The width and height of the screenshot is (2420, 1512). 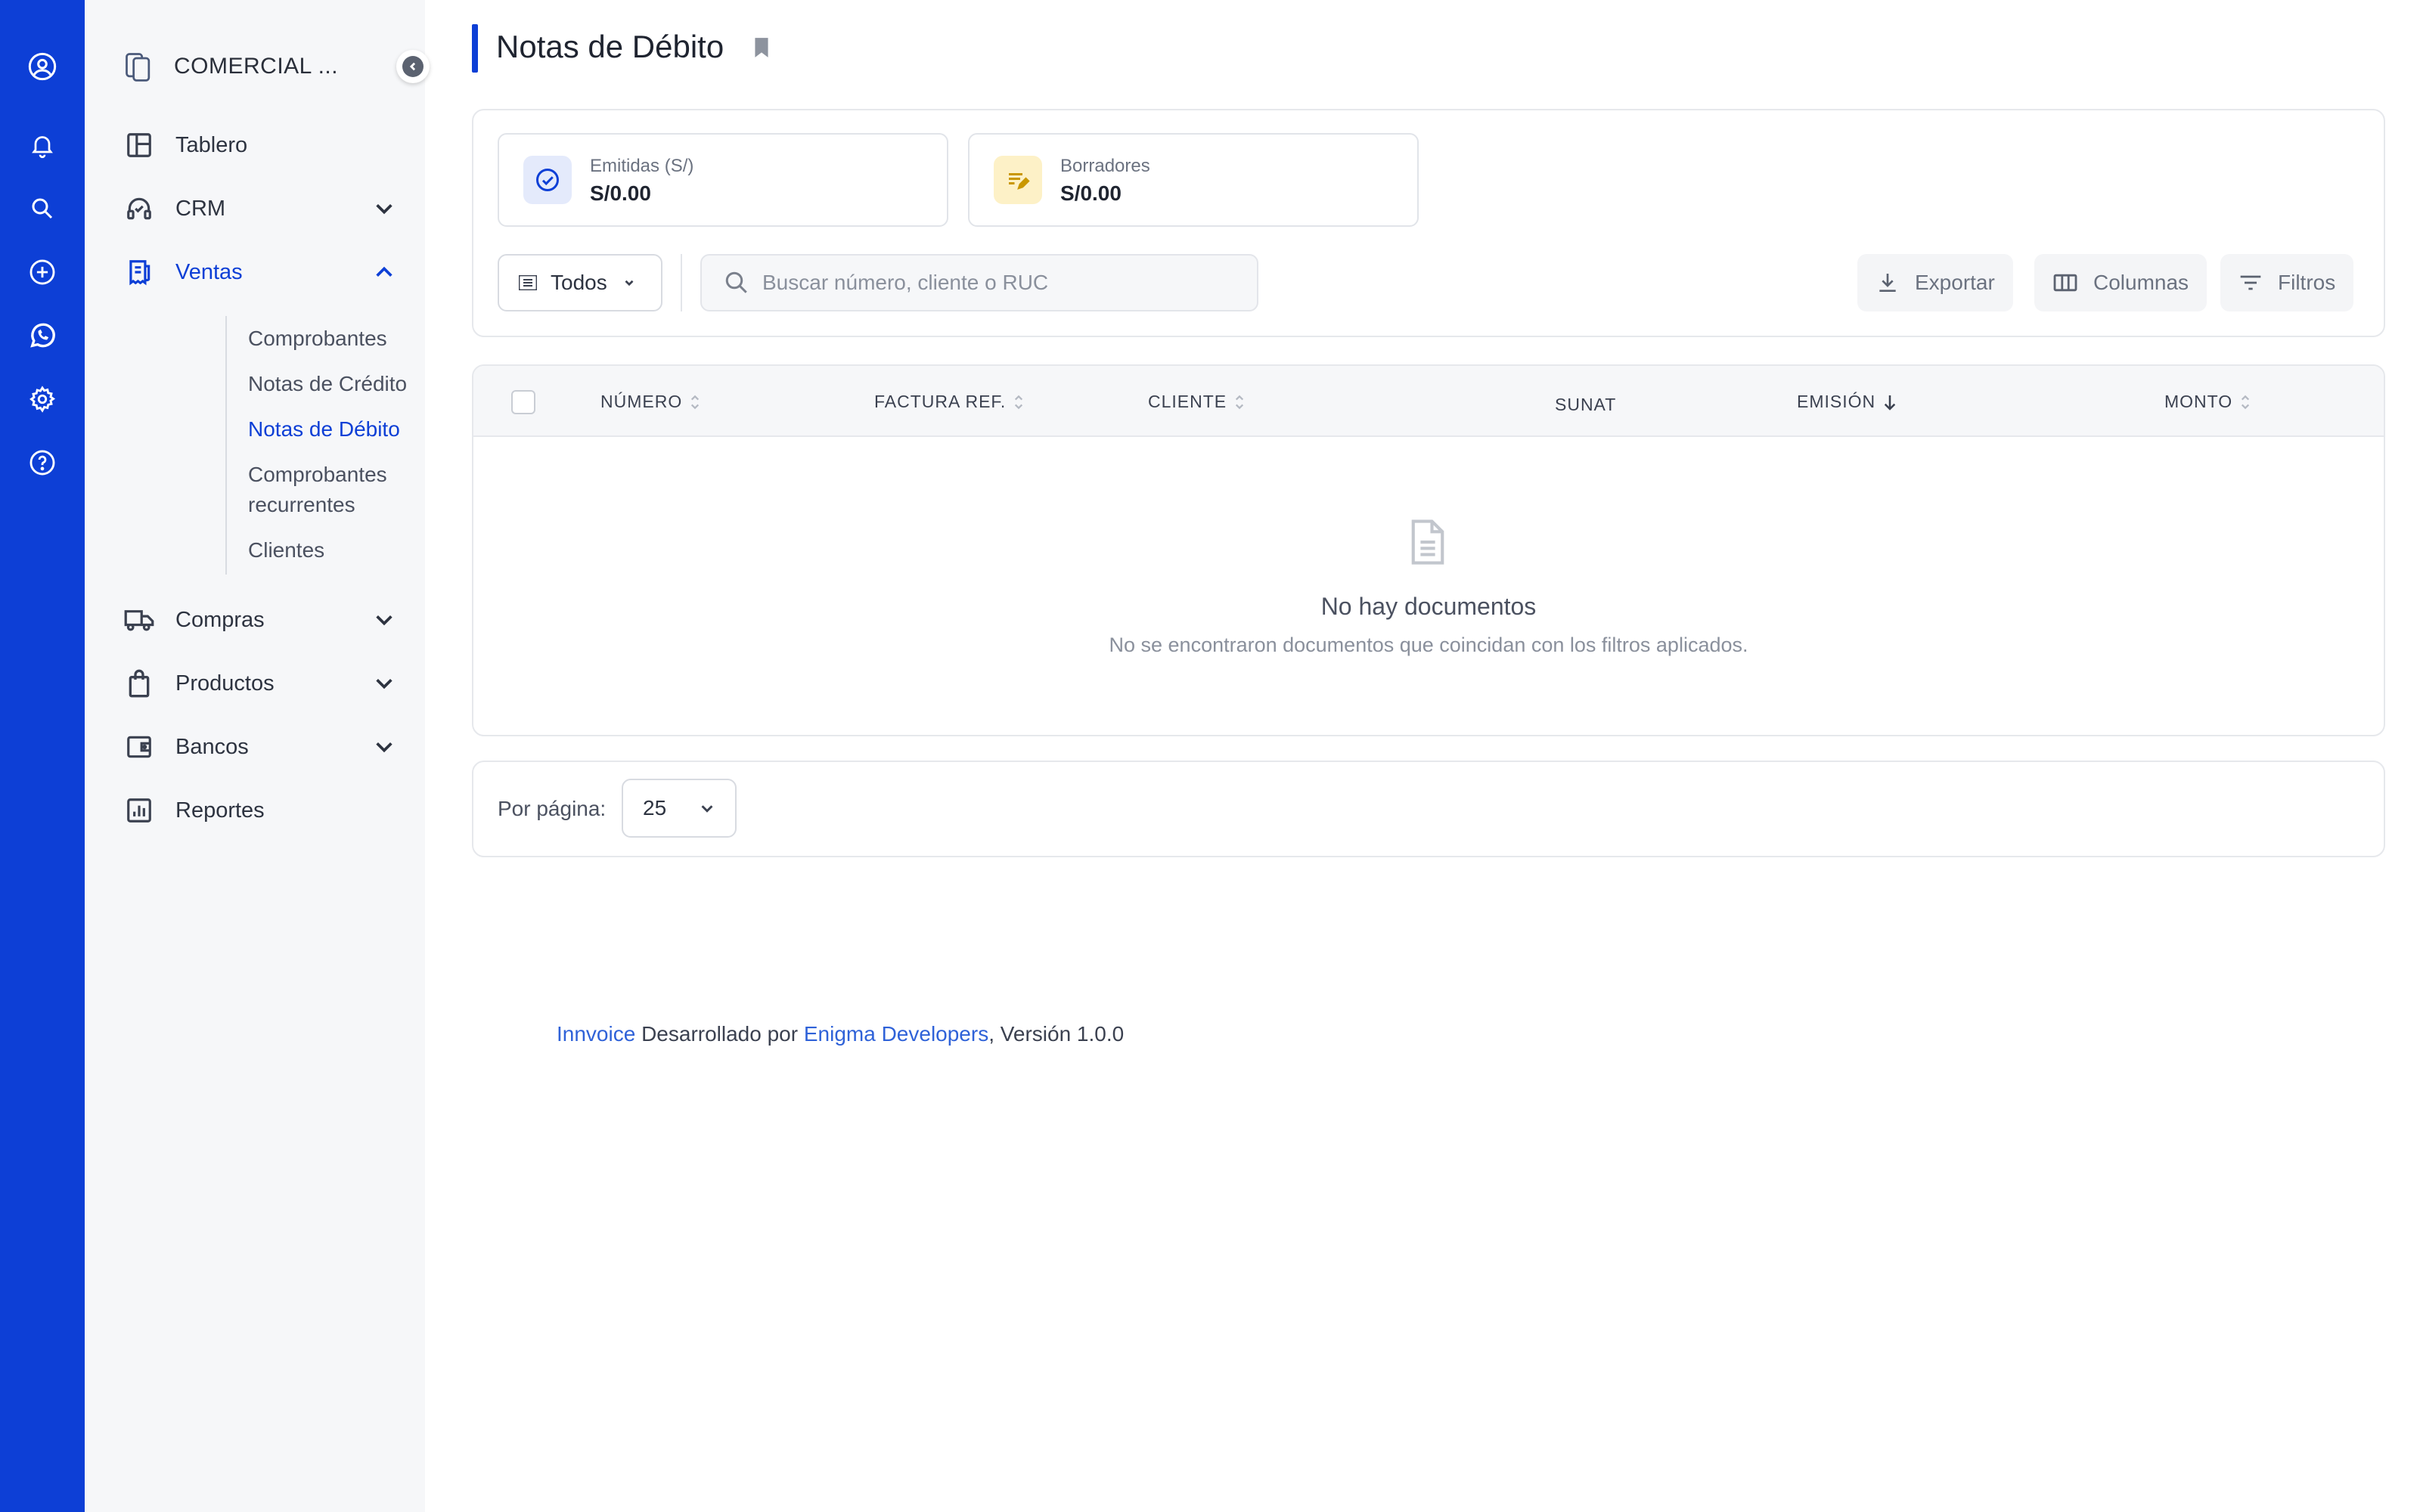 I want to click on plus-circle-icon, so click(x=42, y=272).